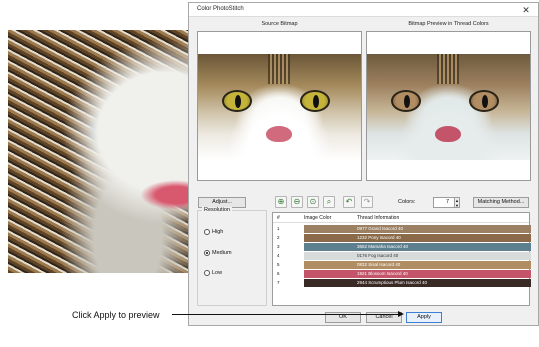 This screenshot has height=347, width=539. I want to click on source-bitmap-frame, so click(279, 106).